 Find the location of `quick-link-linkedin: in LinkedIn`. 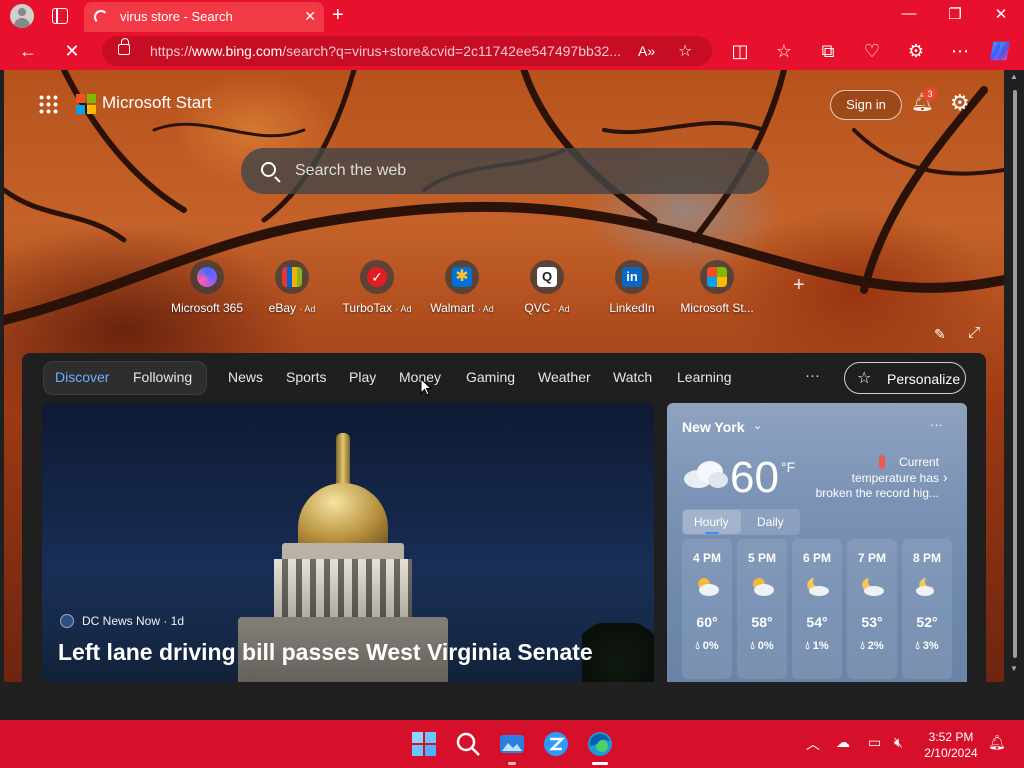

quick-link-linkedin: in LinkedIn is located at coordinates (632, 287).